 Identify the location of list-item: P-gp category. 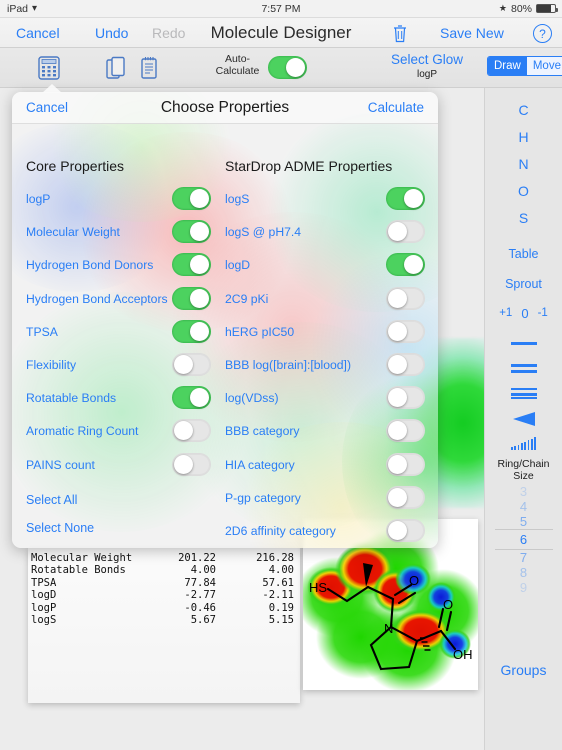
(325, 501).